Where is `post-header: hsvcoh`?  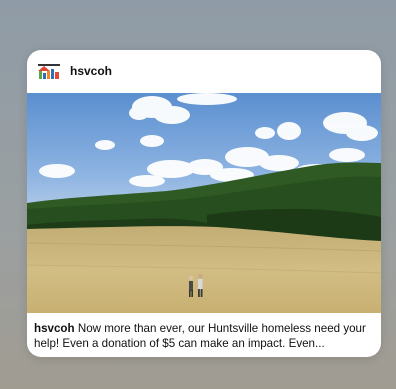
post-header: hsvcoh is located at coordinates (204, 71).